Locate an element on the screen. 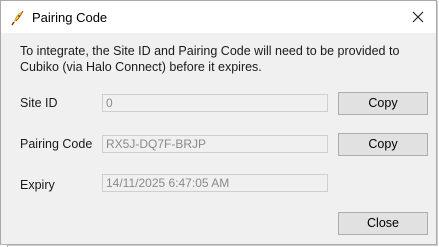 This screenshot has height=247, width=439. pairing-code-field: RX5J-DQ7F-BRJP is located at coordinates (215, 144).